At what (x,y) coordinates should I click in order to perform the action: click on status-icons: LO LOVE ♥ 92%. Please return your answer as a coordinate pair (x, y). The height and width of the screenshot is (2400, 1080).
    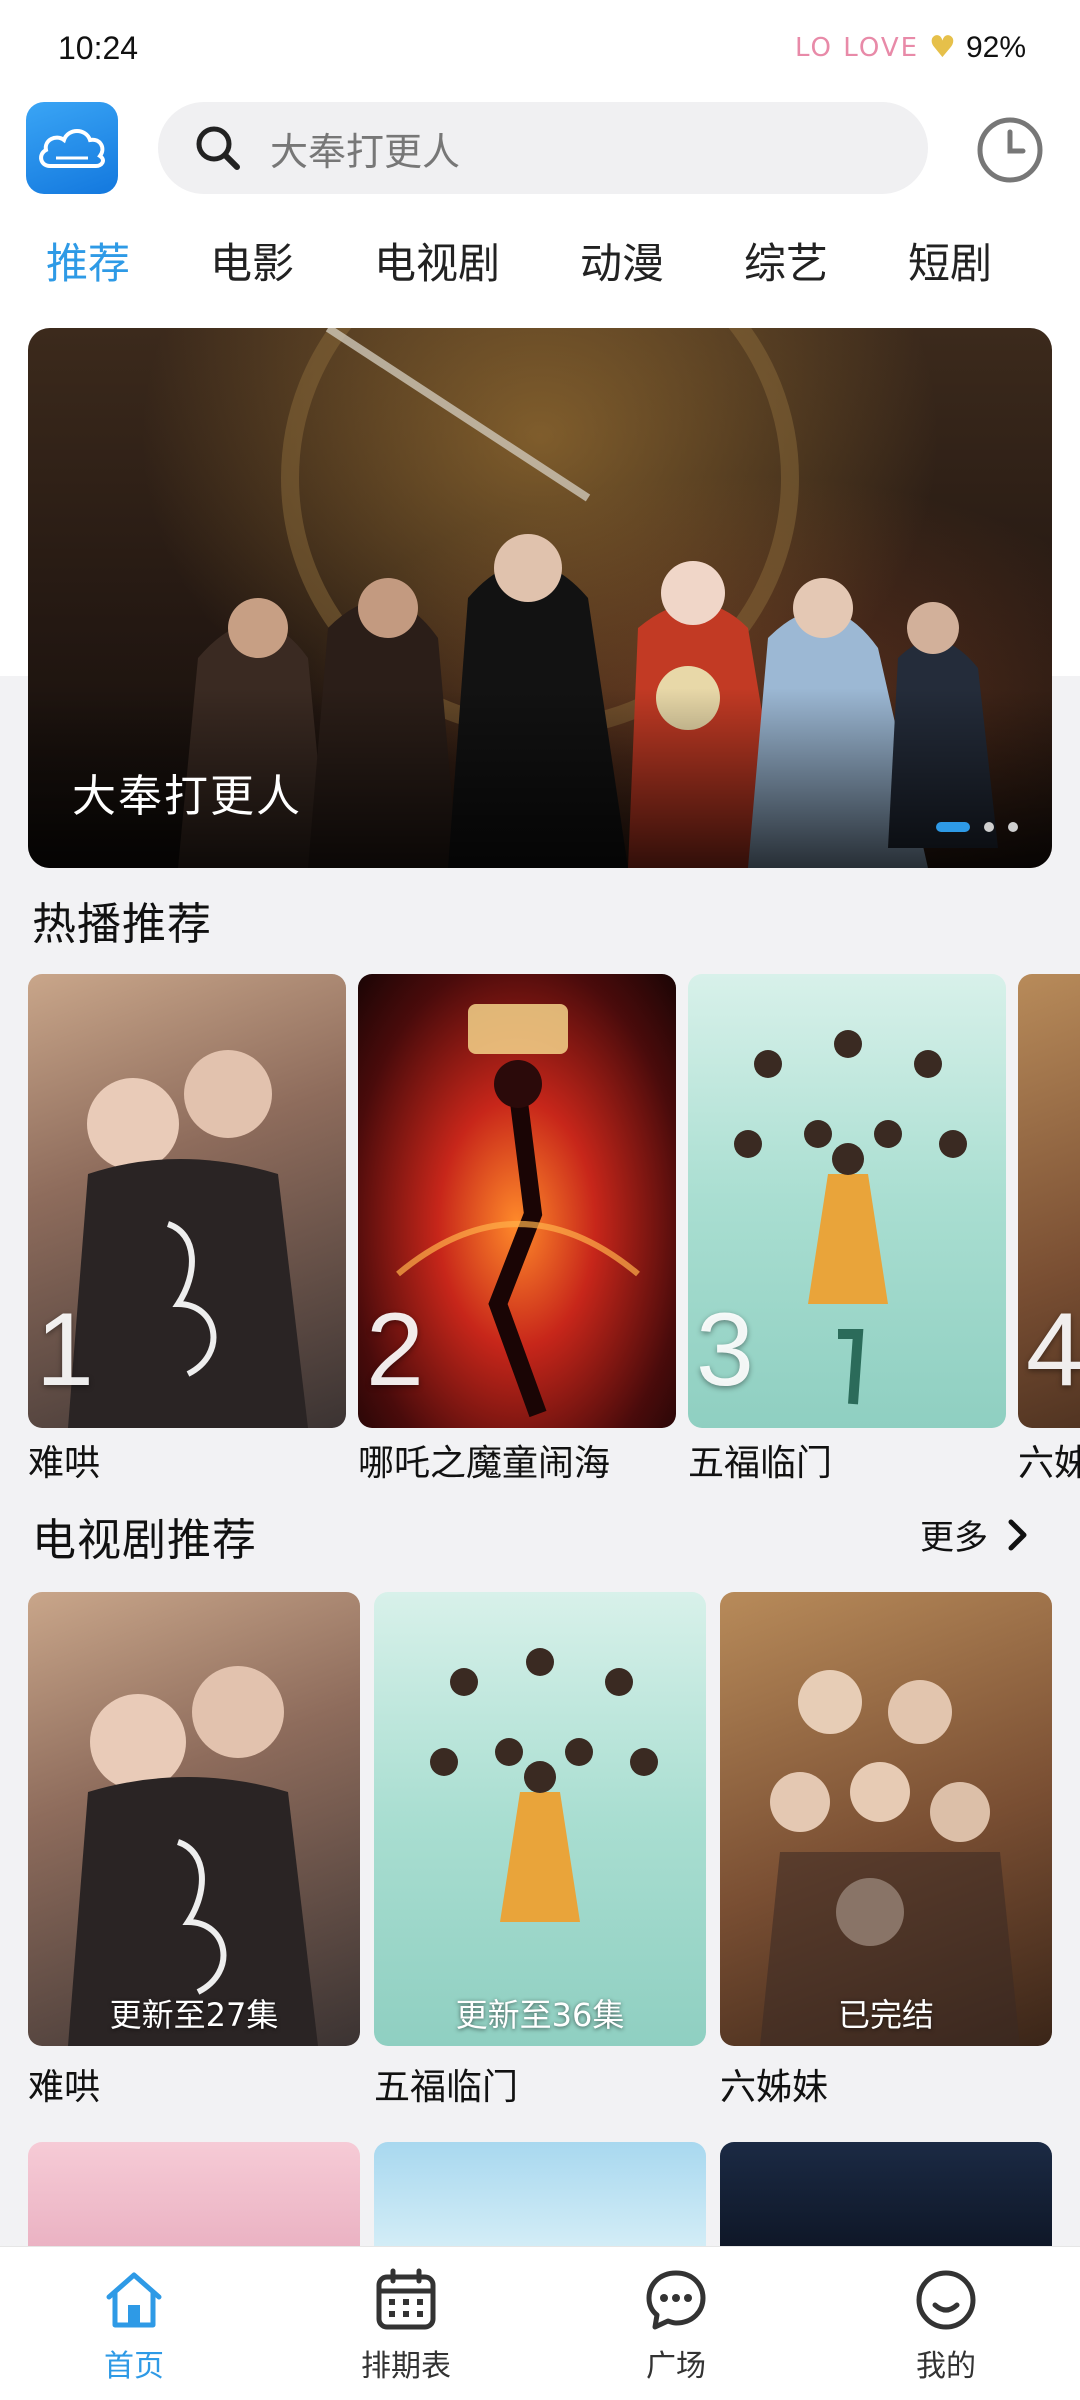
    Looking at the image, I should click on (910, 47).